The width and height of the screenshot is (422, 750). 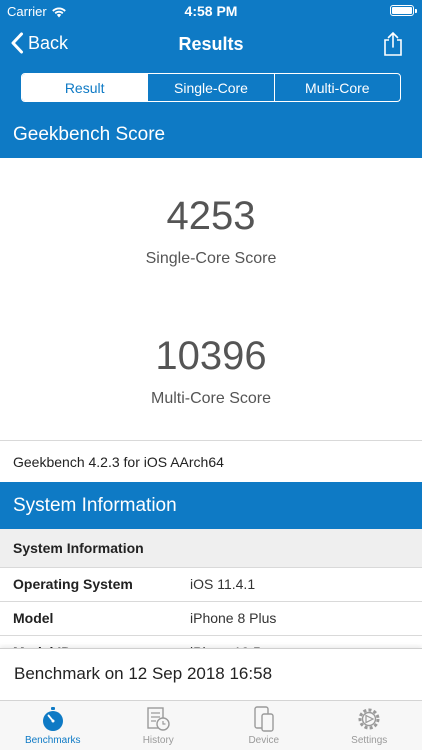 What do you see at coordinates (211, 548) in the screenshot?
I see `table-group-title: System Information` at bounding box center [211, 548].